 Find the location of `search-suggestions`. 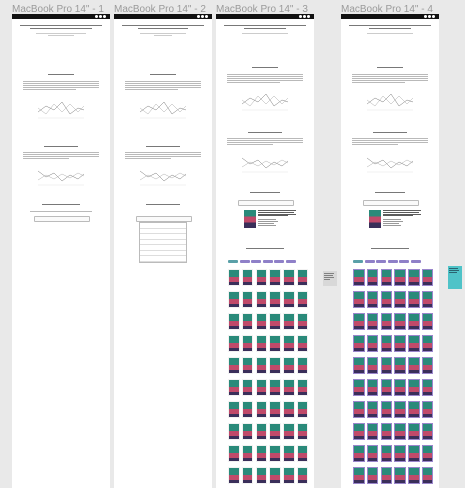

search-suggestions is located at coordinates (163, 242).